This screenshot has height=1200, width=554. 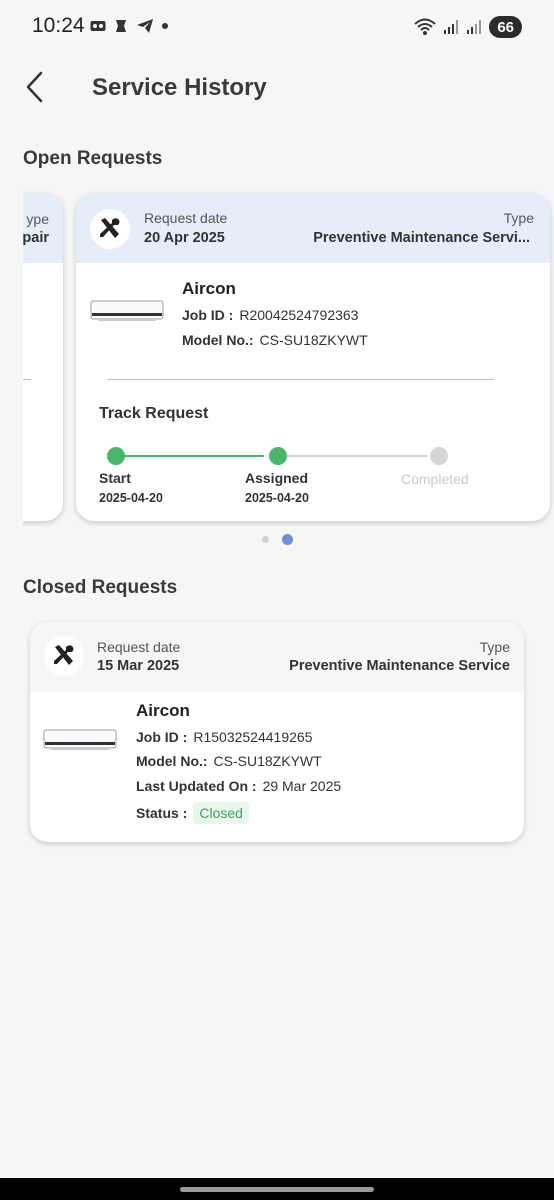 I want to click on type-value: pair, so click(x=36, y=238).